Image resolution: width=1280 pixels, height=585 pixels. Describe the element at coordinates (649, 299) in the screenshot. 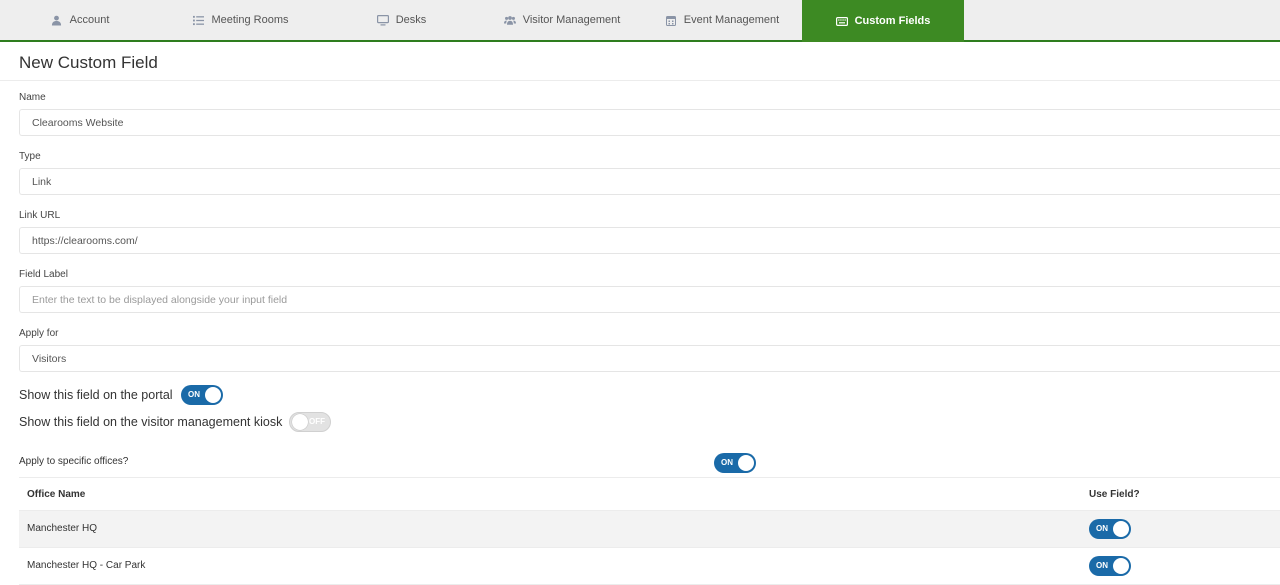

I see `field-label-input` at that location.